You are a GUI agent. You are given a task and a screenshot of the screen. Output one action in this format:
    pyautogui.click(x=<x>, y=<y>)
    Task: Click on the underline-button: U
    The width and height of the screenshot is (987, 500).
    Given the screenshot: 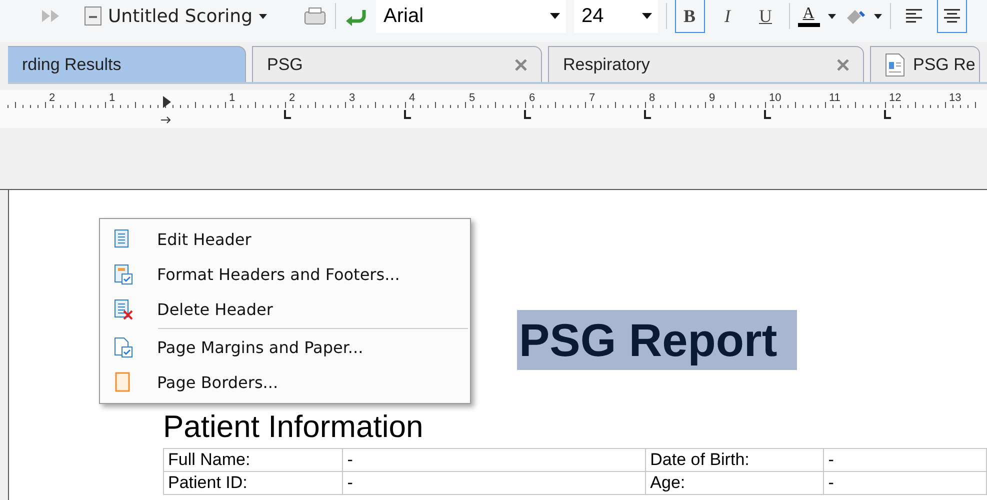 What is the action you would take?
    pyautogui.click(x=765, y=16)
    